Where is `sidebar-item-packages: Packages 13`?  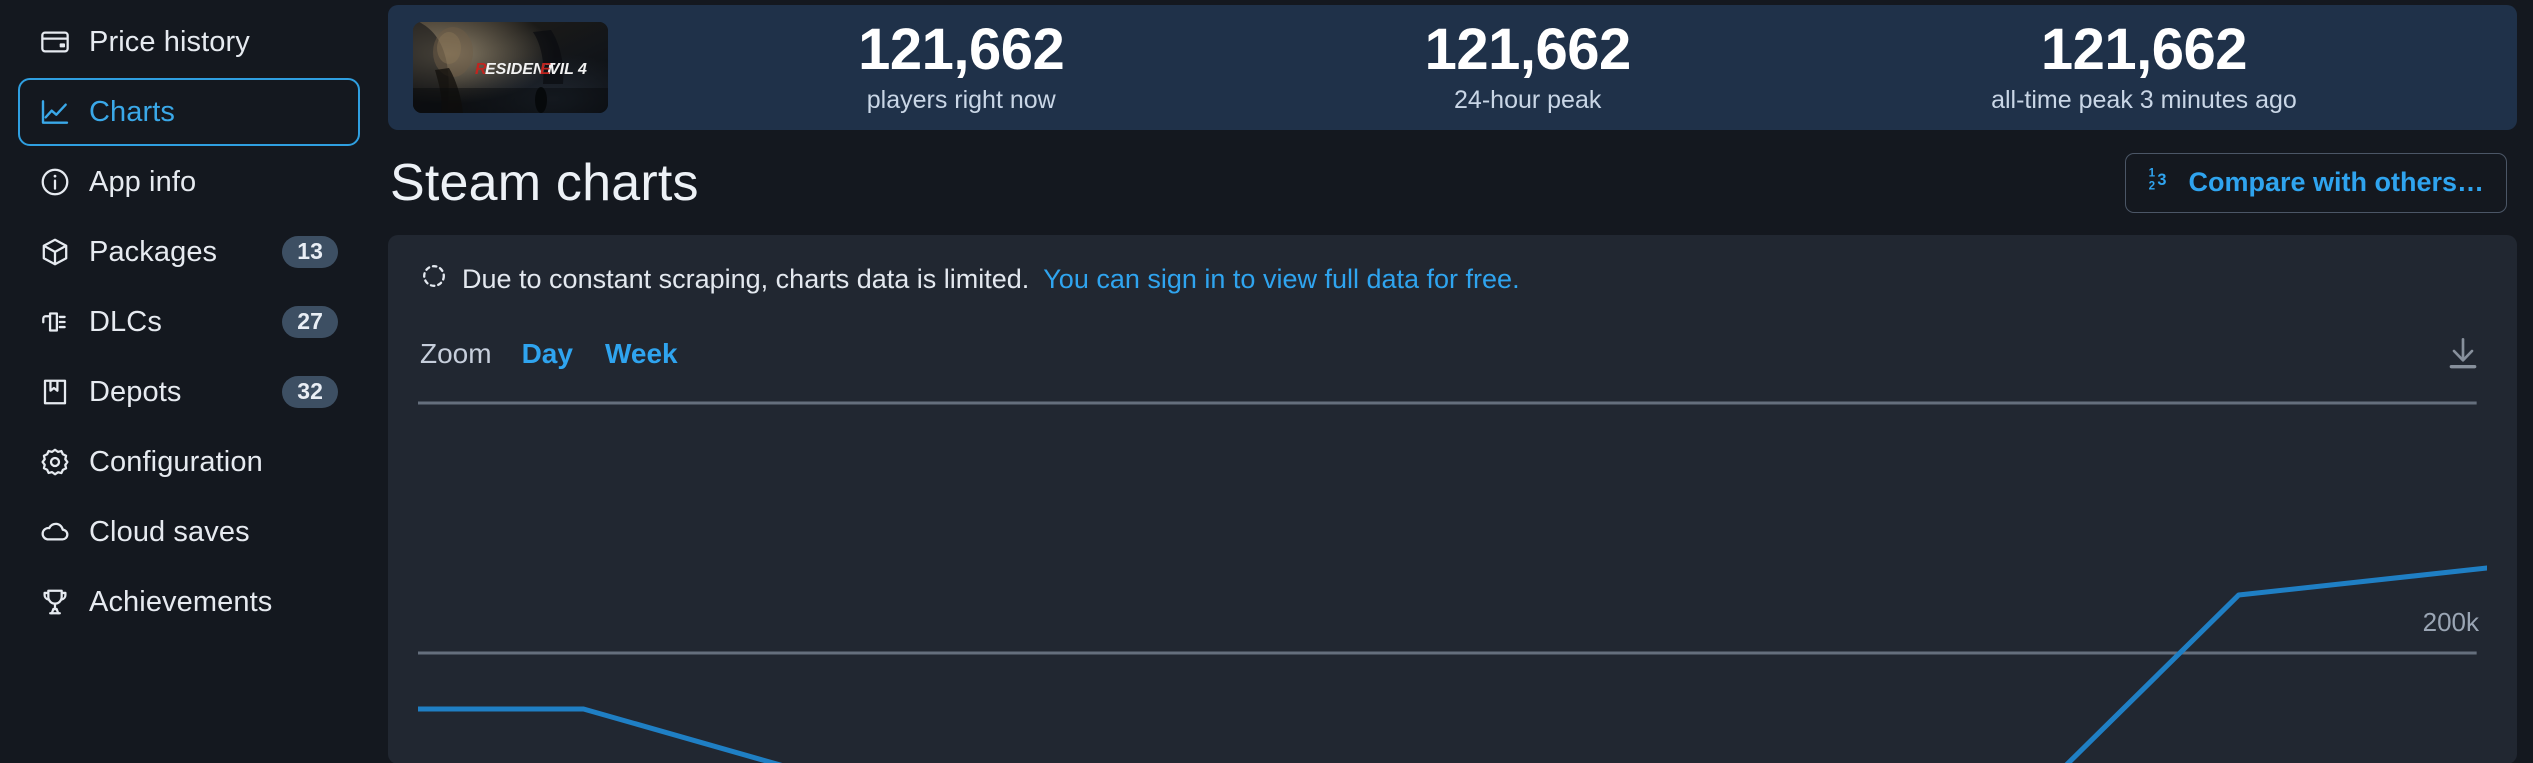 sidebar-item-packages: Packages 13 is located at coordinates (189, 252).